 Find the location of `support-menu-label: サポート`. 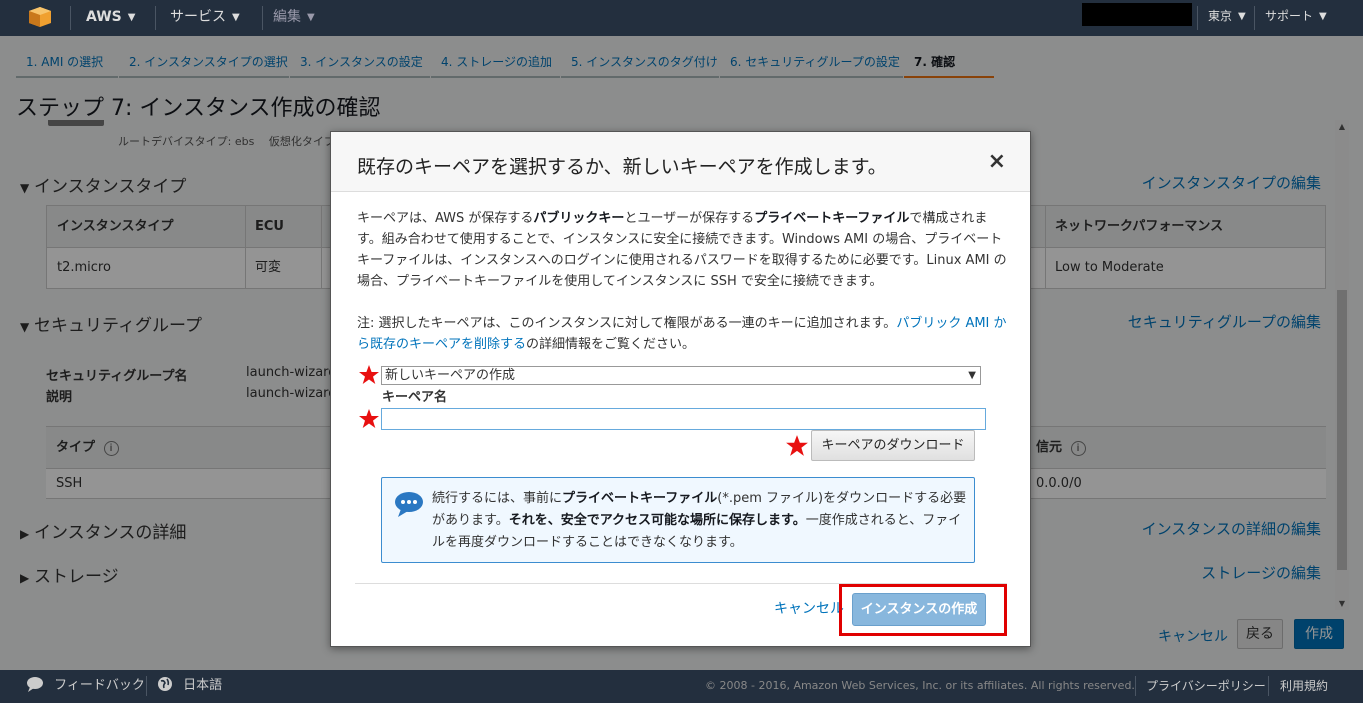

support-menu-label: サポート is located at coordinates (1289, 16).